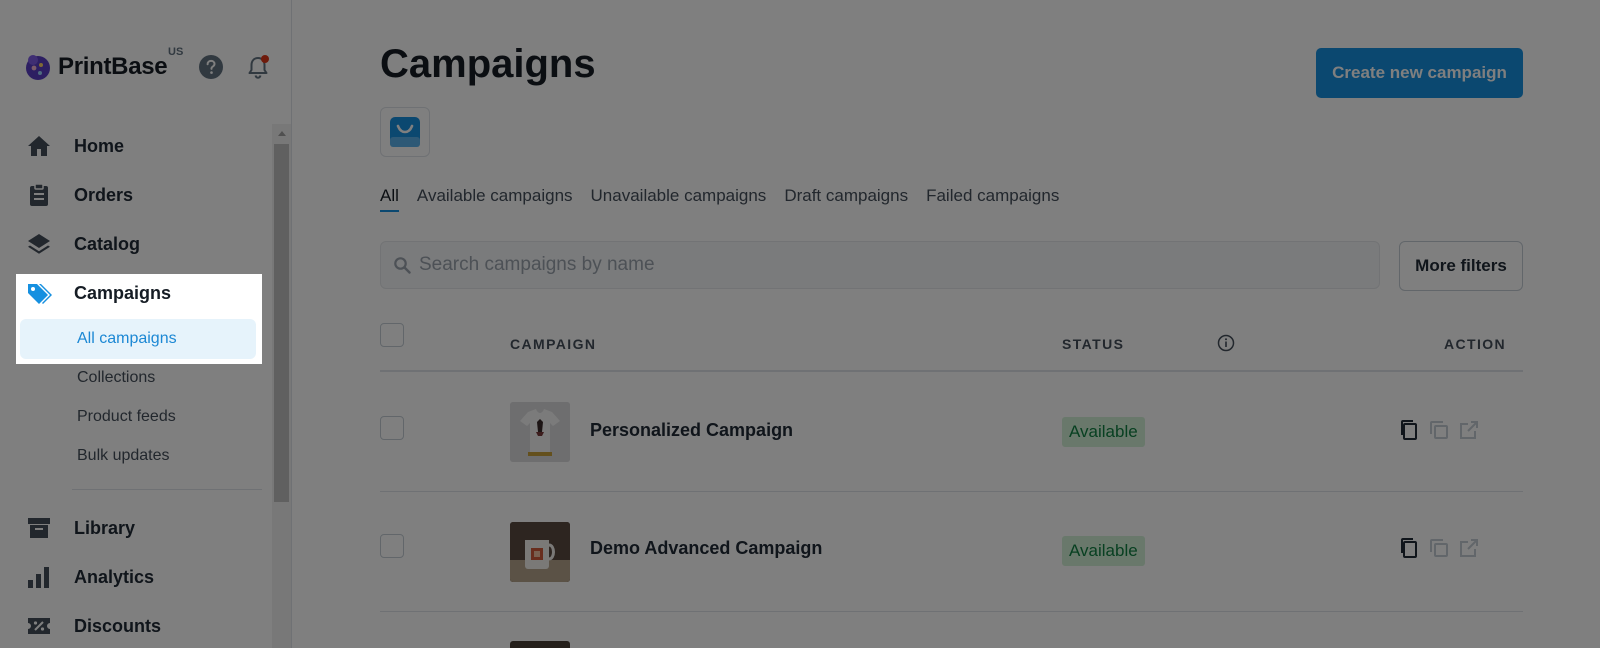 The image size is (1600, 648). I want to click on column-header-campaign: CAMPAIGN, so click(553, 344).